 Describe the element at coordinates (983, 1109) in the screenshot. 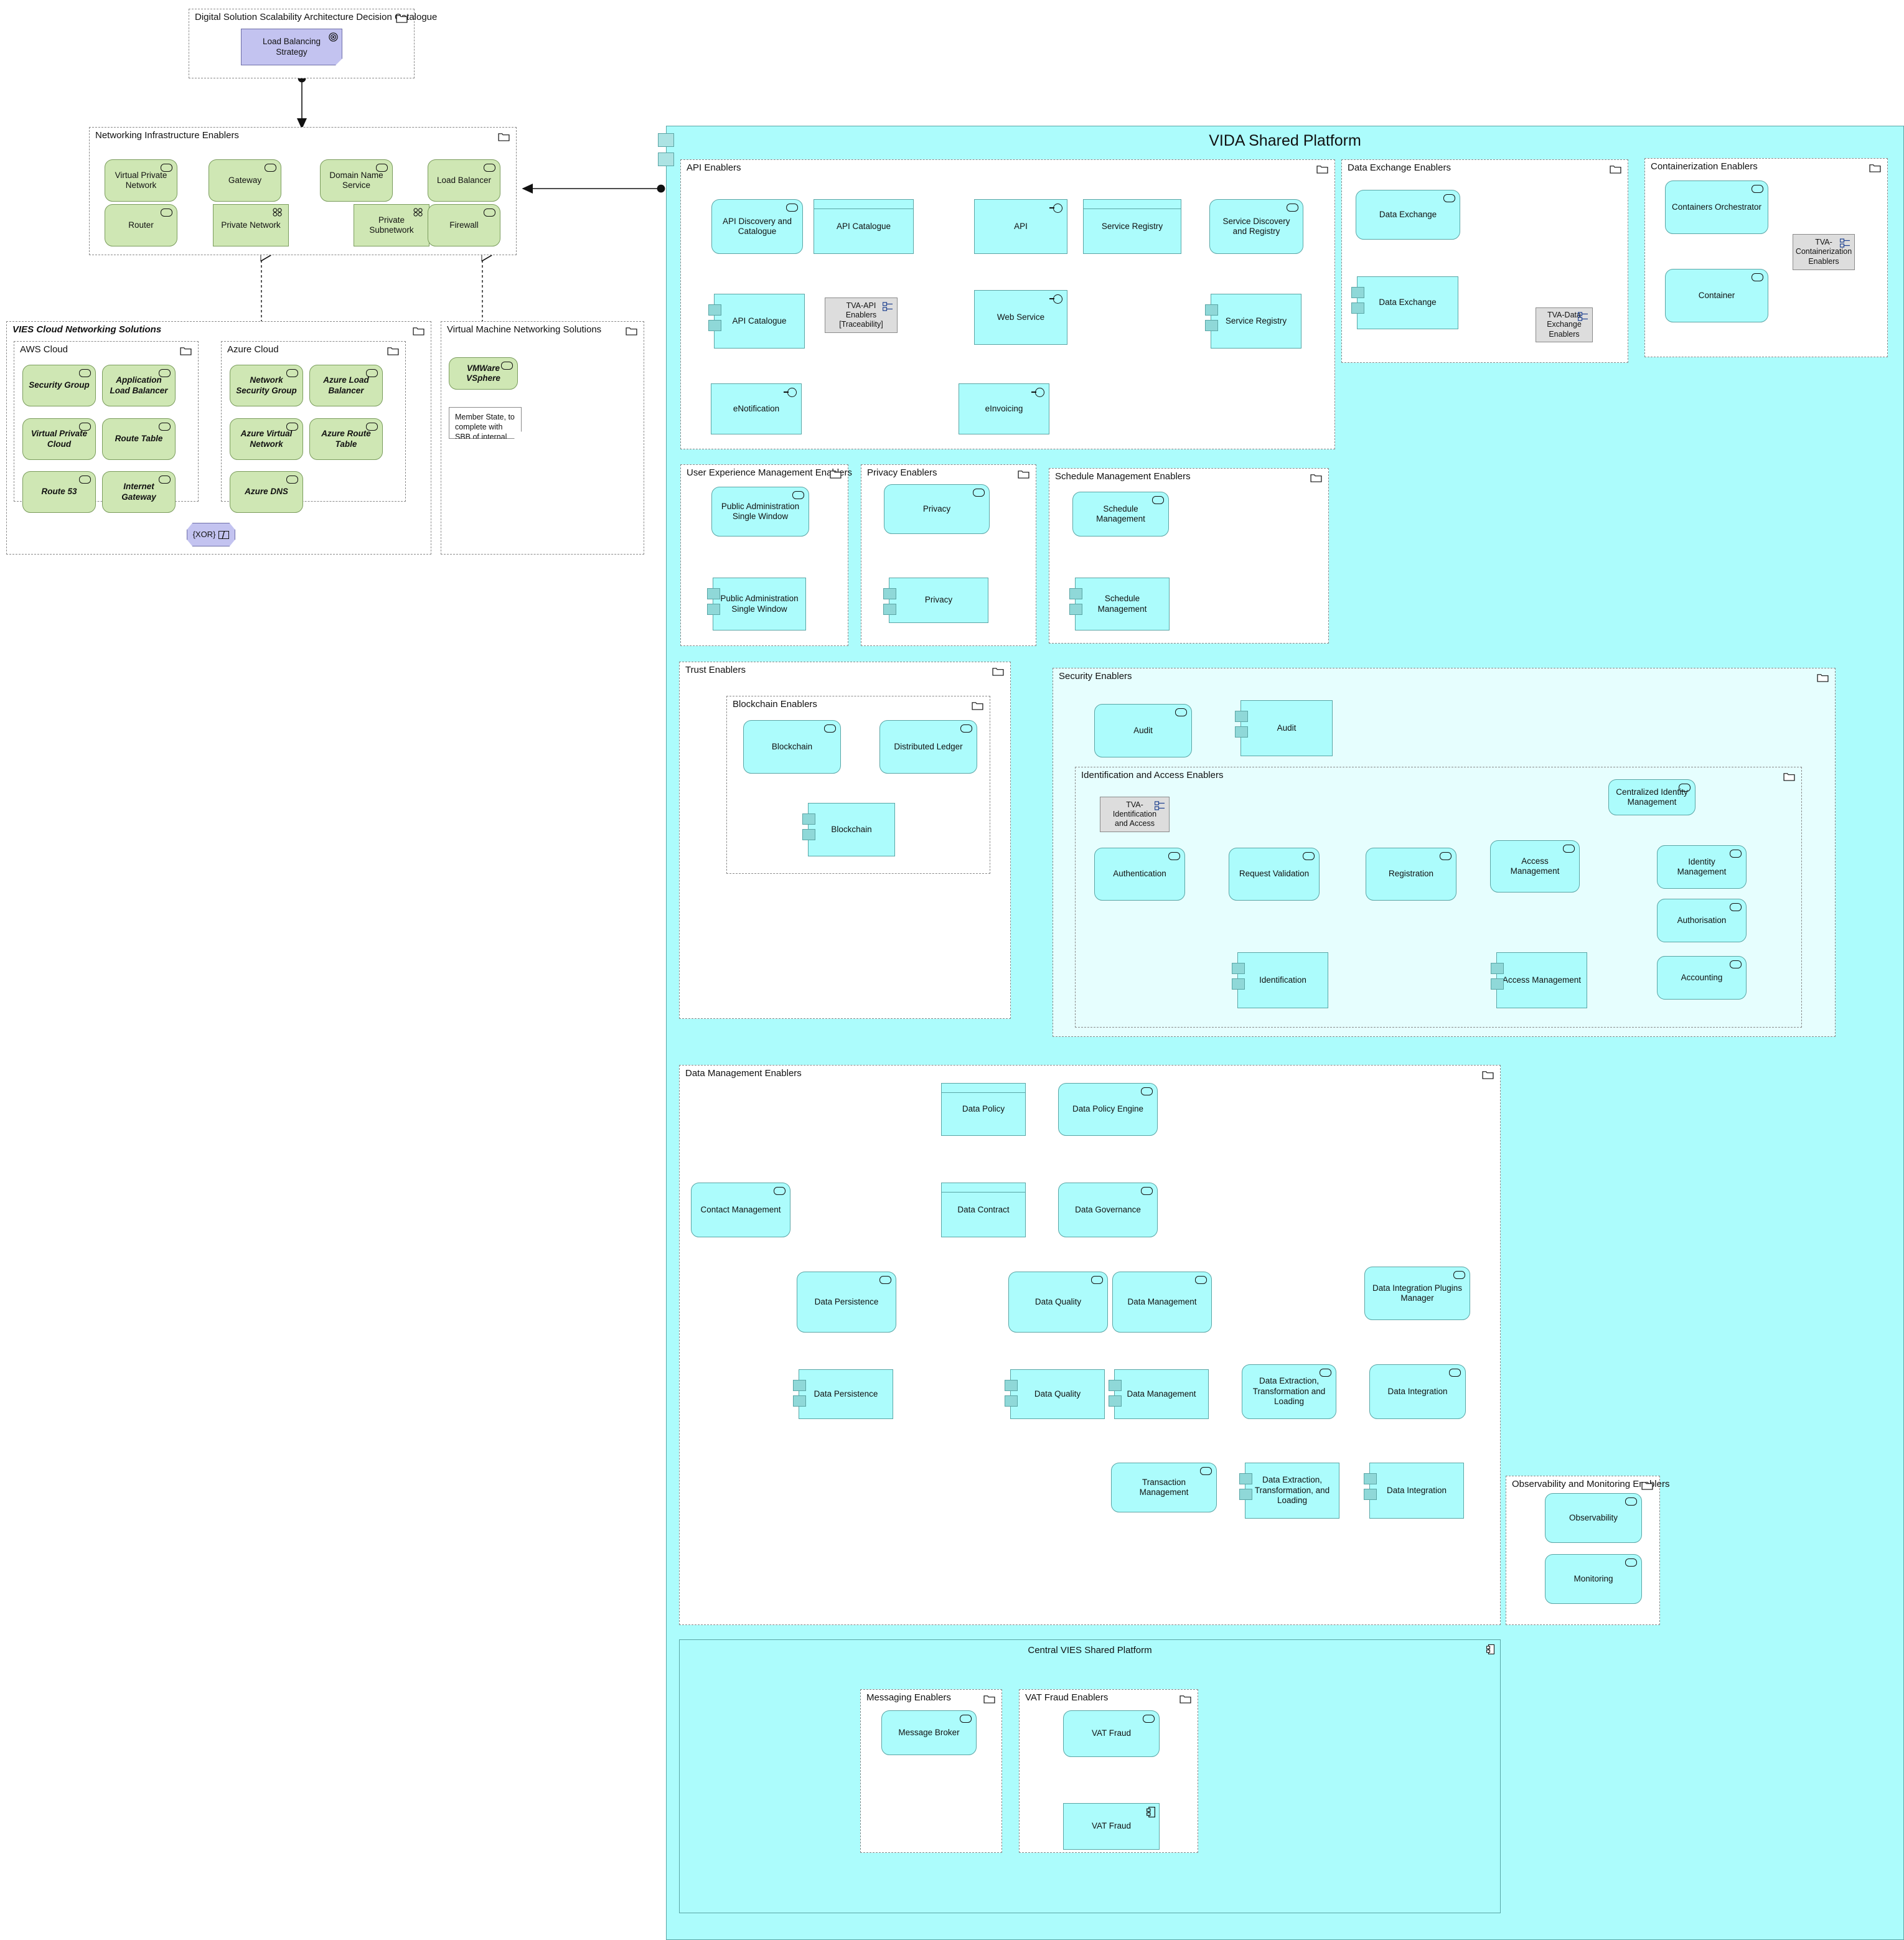

I see `node-data-policy: Data Policy` at that location.